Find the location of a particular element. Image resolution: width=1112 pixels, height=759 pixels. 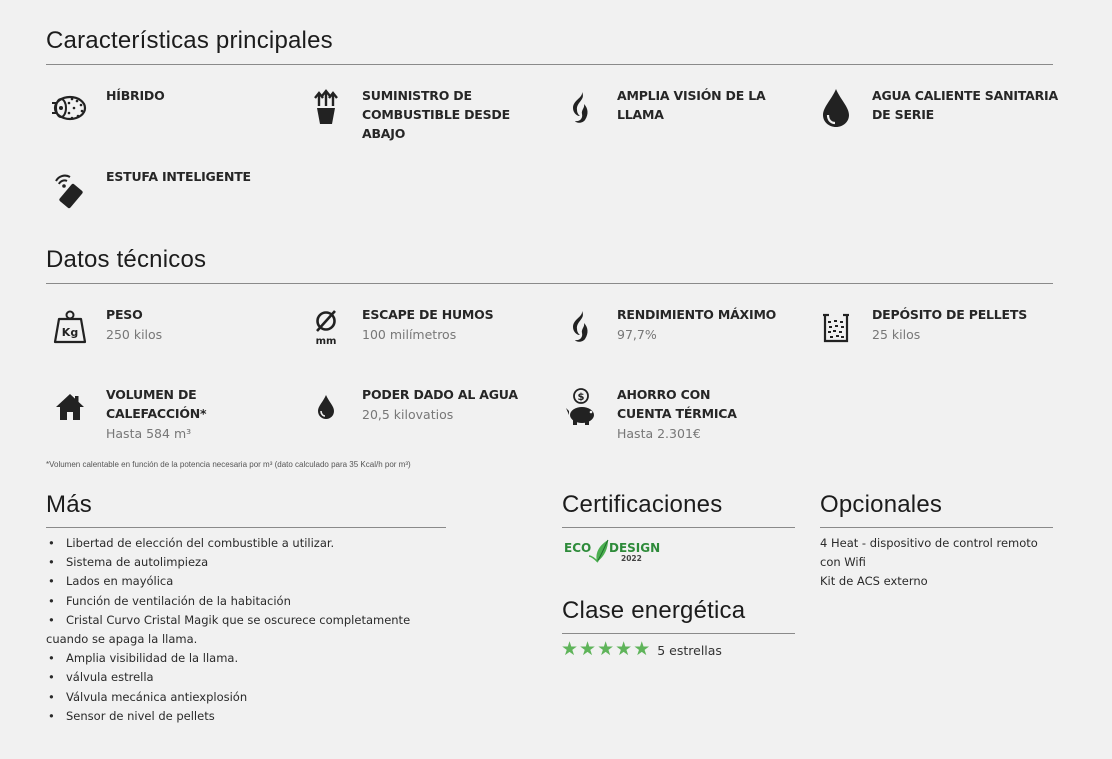

weight-kg-icon: Kg is located at coordinates (70, 327).